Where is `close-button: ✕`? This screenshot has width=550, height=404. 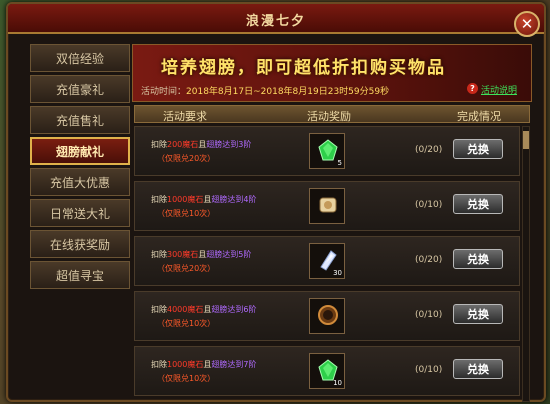 close-button: ✕ is located at coordinates (527, 24).